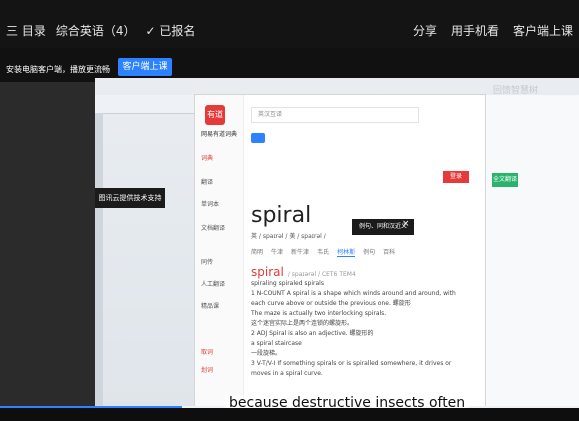 The width and height of the screenshot is (579, 421). Describe the element at coordinates (130, 198) in the screenshot. I see `tech-support-tooltip: 图讯云提供技术支持` at that location.